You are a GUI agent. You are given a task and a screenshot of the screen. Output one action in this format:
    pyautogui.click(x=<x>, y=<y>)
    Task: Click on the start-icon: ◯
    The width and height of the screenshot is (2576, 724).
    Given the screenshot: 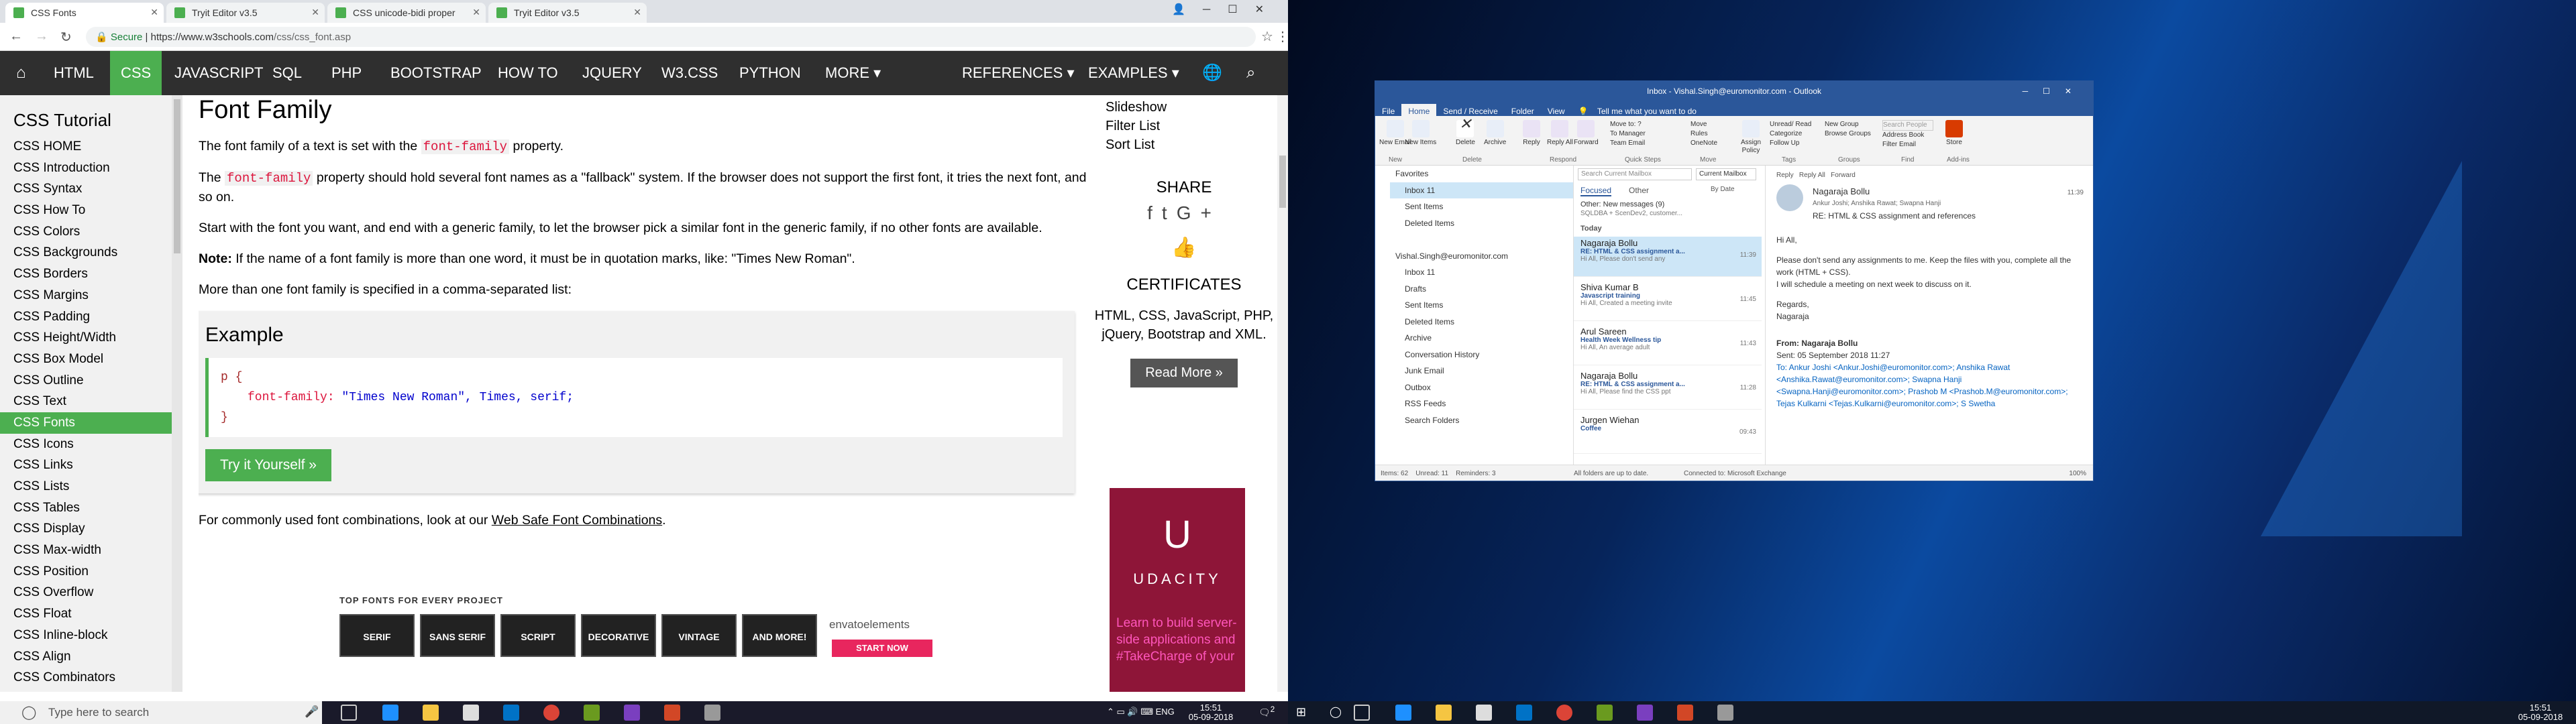 What is the action you would take?
    pyautogui.click(x=28, y=712)
    